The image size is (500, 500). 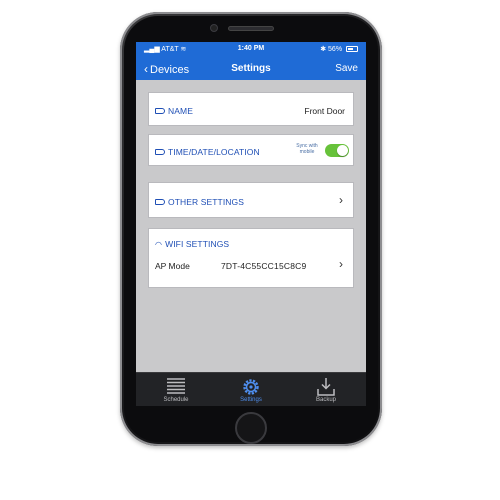 I want to click on name-label-group: NAME, so click(x=174, y=111).